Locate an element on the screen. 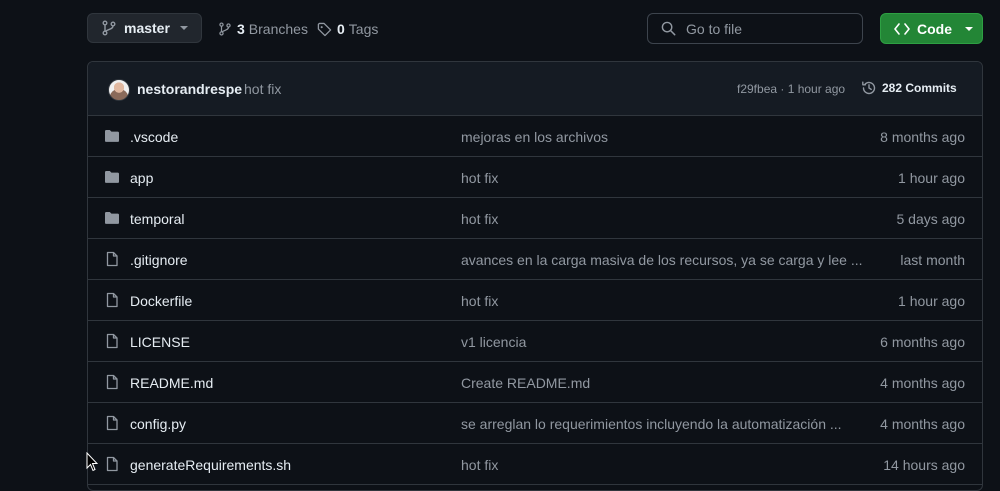  code-button-label: Code is located at coordinates (934, 28).